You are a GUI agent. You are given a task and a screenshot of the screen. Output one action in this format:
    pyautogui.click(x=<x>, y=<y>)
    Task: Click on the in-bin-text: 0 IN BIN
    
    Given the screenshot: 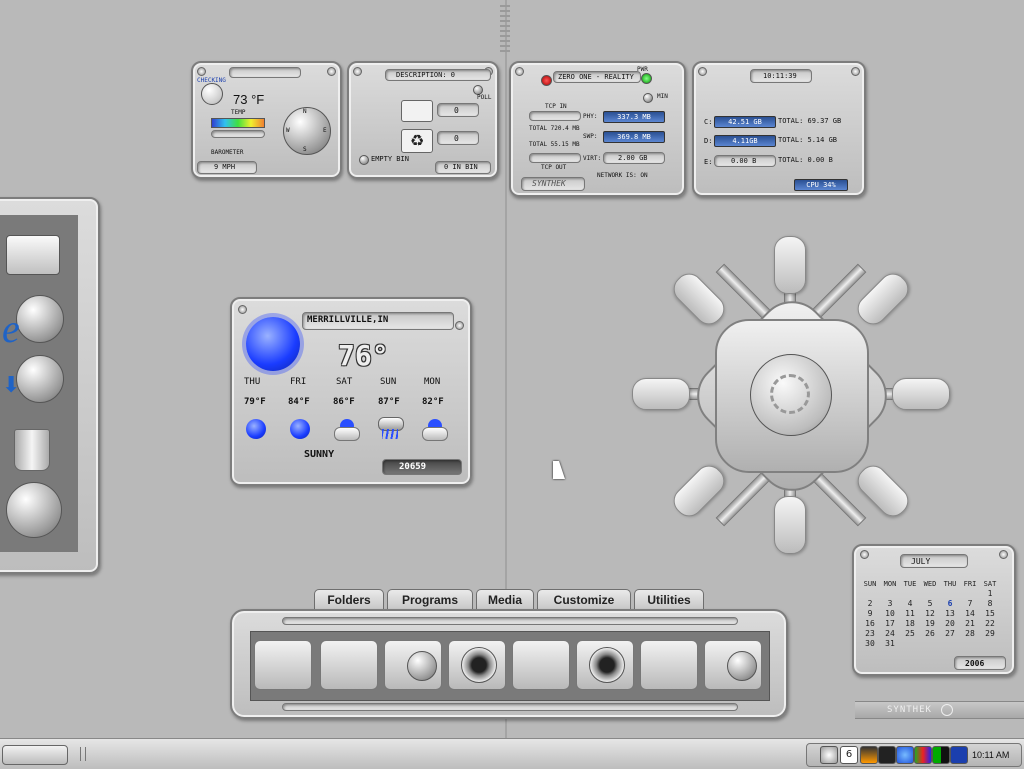 What is the action you would take?
    pyautogui.click(x=461, y=167)
    